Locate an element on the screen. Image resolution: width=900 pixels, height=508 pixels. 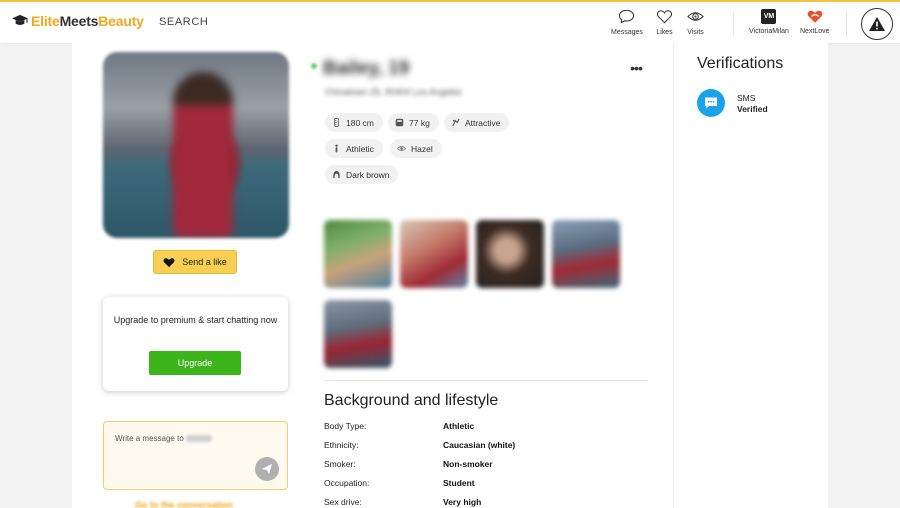
profile-photo is located at coordinates (196, 145).